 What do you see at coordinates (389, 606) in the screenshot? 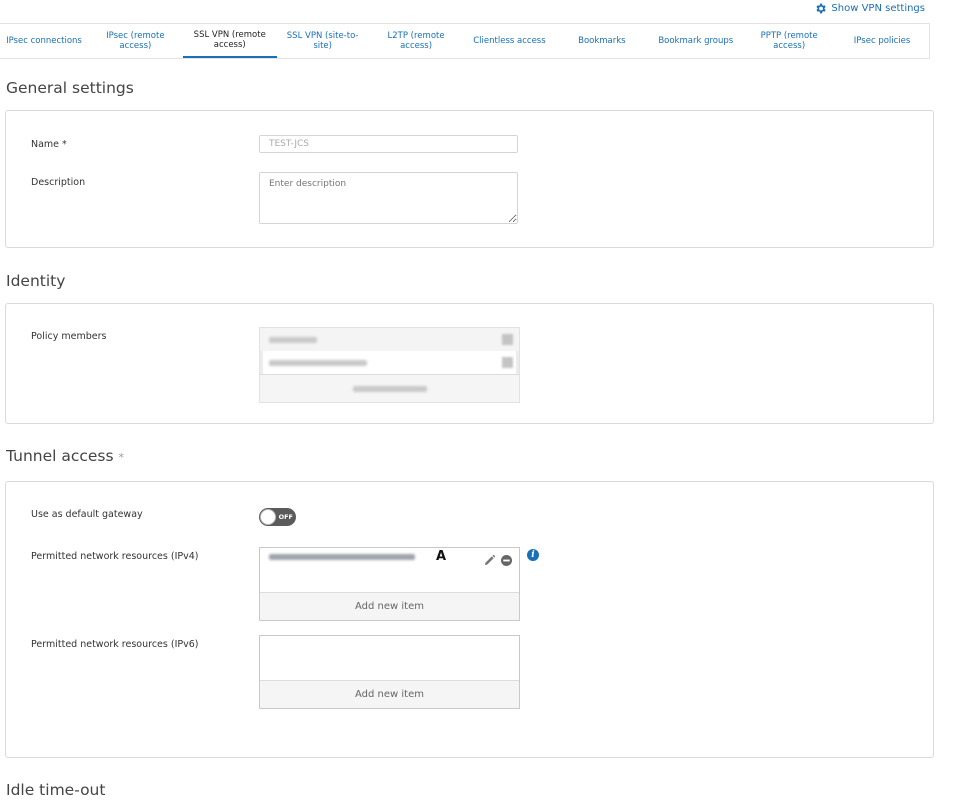
I see `add-ipv4-item-button: Add new item` at bounding box center [389, 606].